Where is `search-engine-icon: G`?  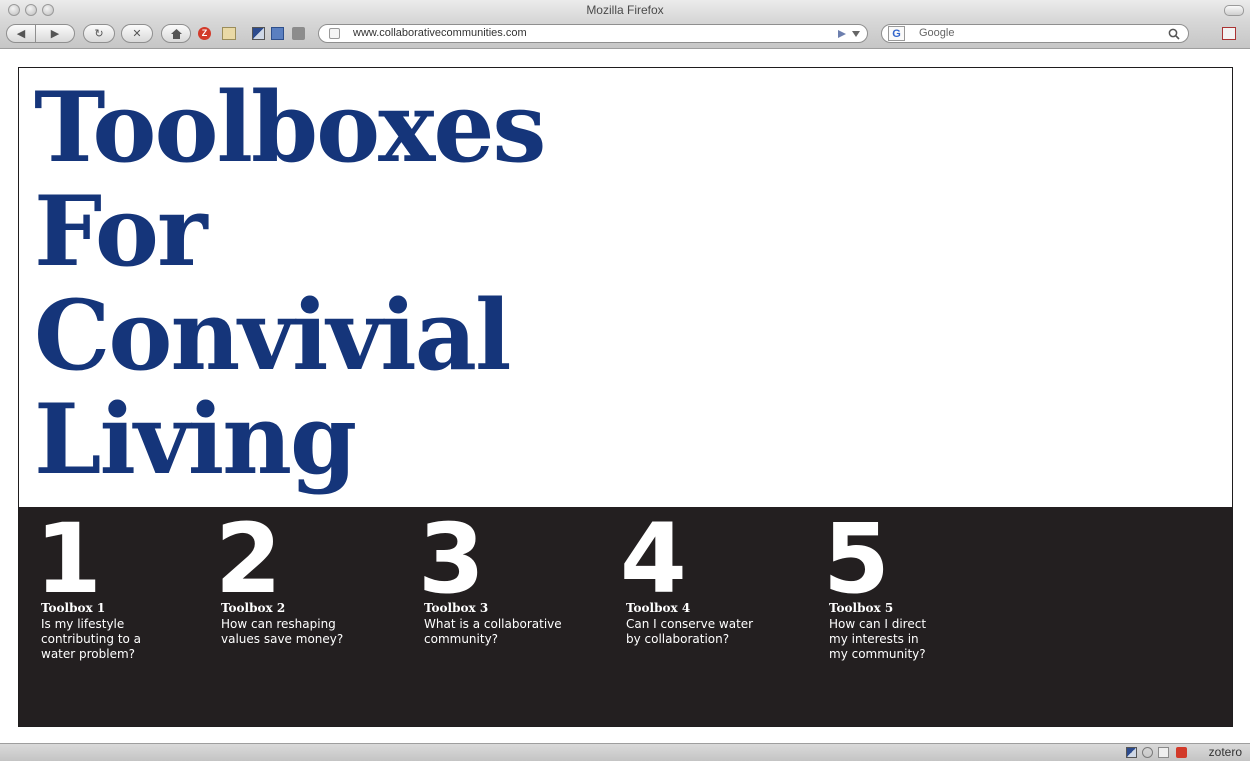 search-engine-icon: G is located at coordinates (896, 33).